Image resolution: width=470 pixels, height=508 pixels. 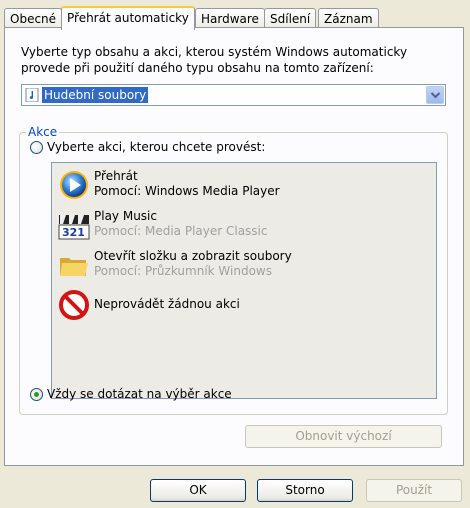 I want to click on cancel-button: Storno, so click(x=305, y=490).